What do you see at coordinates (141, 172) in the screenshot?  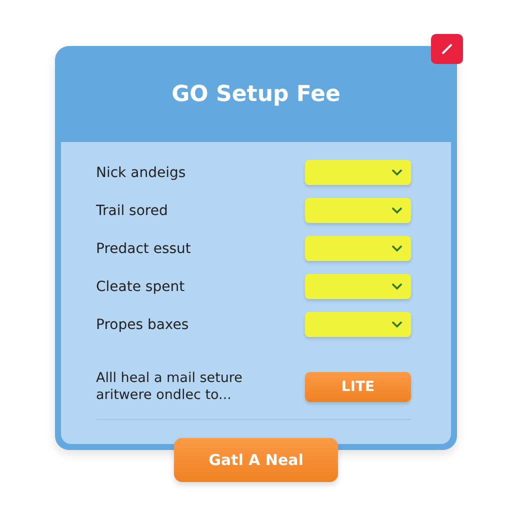 I see `row-label: Nick andeigs` at bounding box center [141, 172].